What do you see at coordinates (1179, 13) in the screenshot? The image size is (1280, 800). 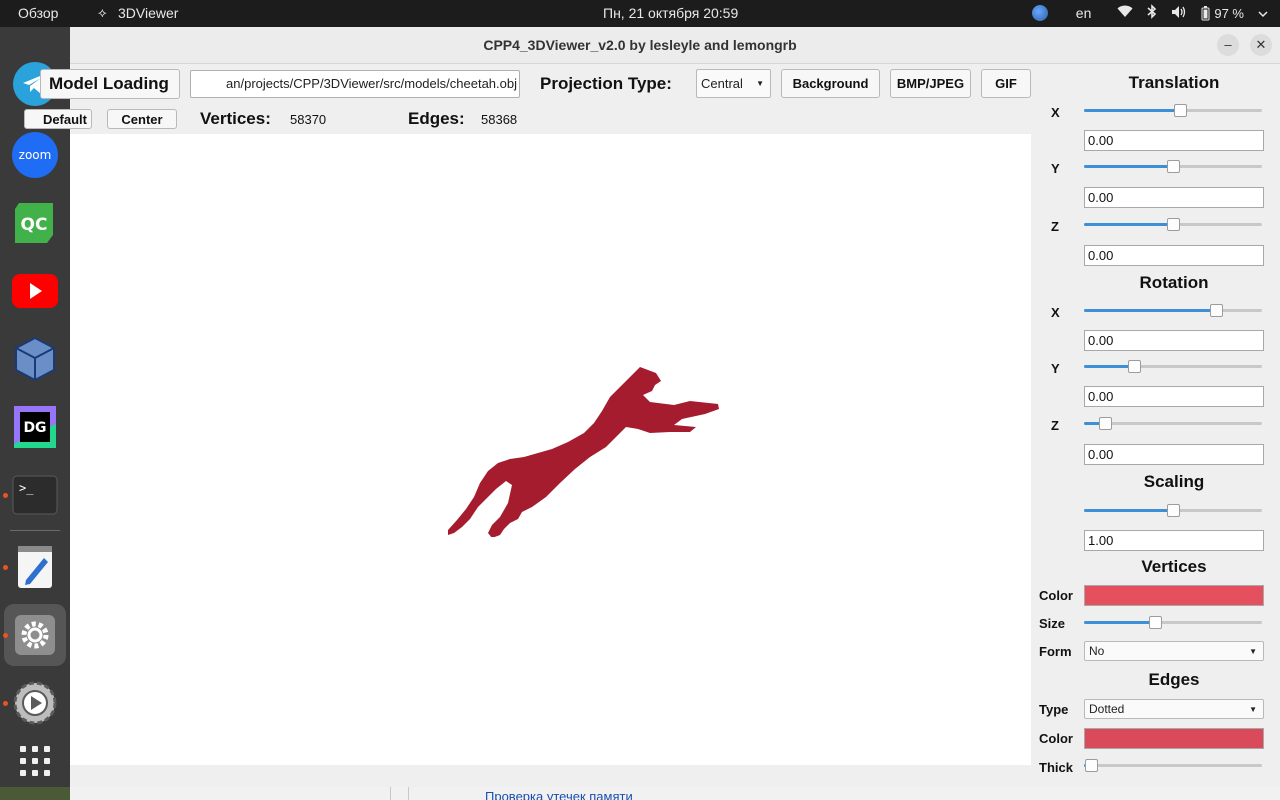 I see `volume-icon` at bounding box center [1179, 13].